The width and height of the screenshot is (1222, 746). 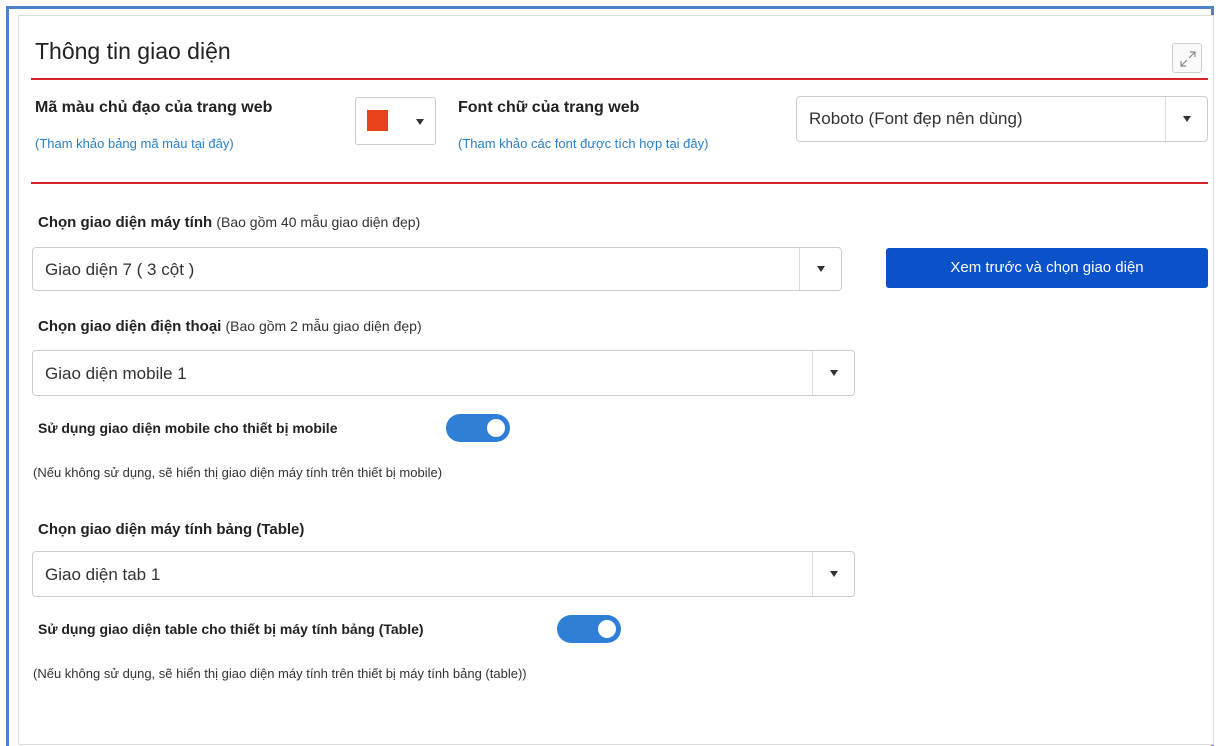 I want to click on color-picker, so click(x=395, y=121).